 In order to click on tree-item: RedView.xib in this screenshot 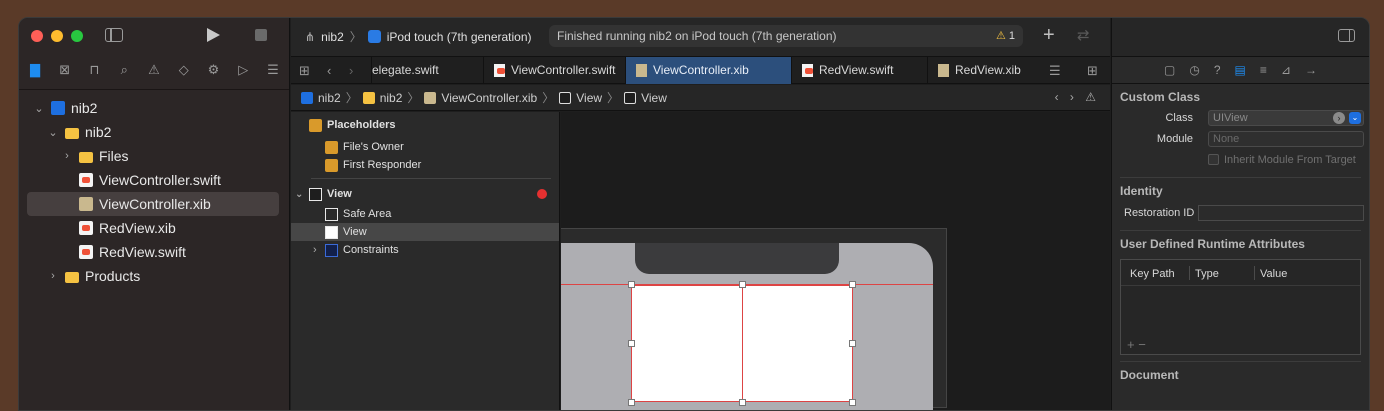, I will do `click(154, 228)`.